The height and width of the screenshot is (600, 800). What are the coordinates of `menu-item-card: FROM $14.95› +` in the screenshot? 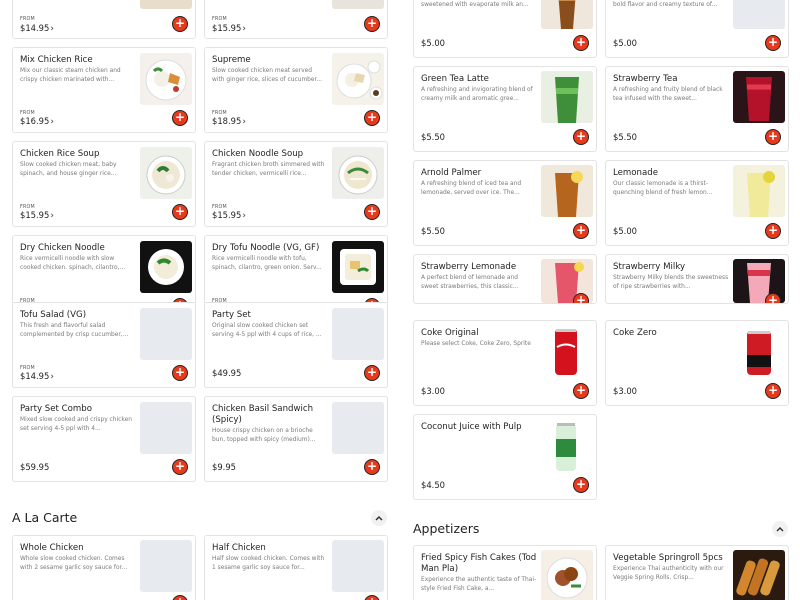 It's located at (104, 19).